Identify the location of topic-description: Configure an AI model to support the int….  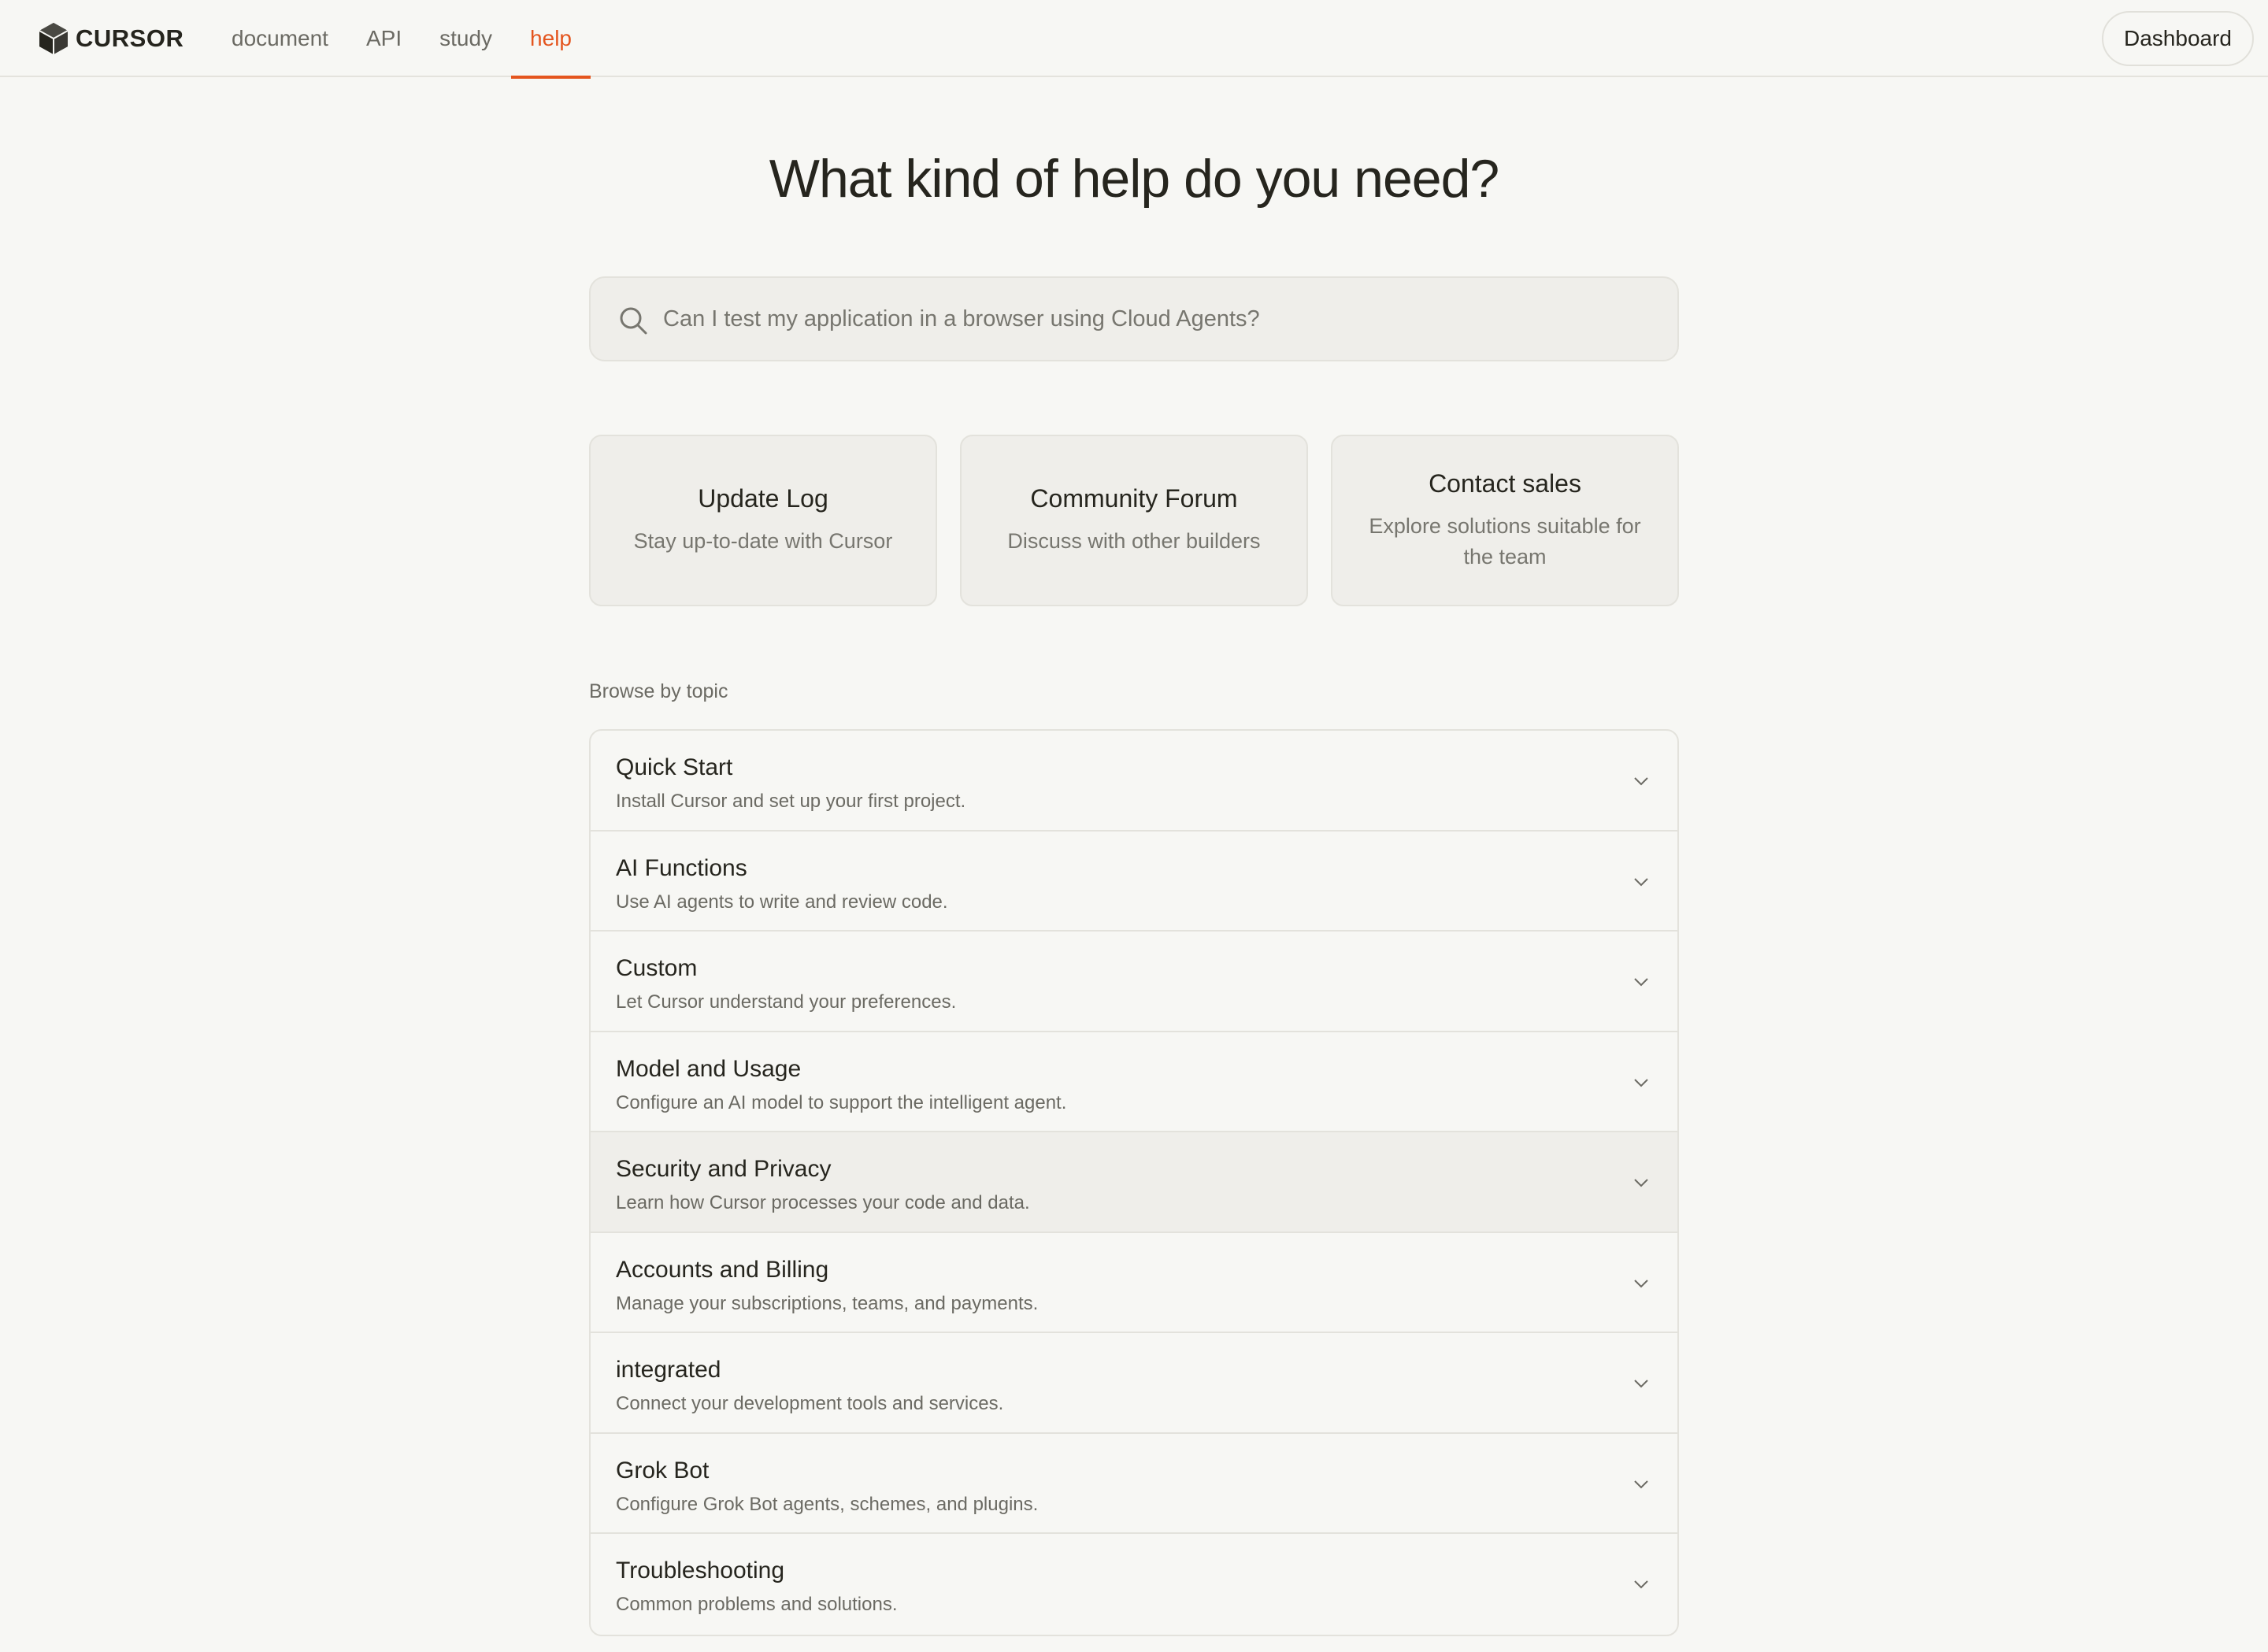
(841, 1102).